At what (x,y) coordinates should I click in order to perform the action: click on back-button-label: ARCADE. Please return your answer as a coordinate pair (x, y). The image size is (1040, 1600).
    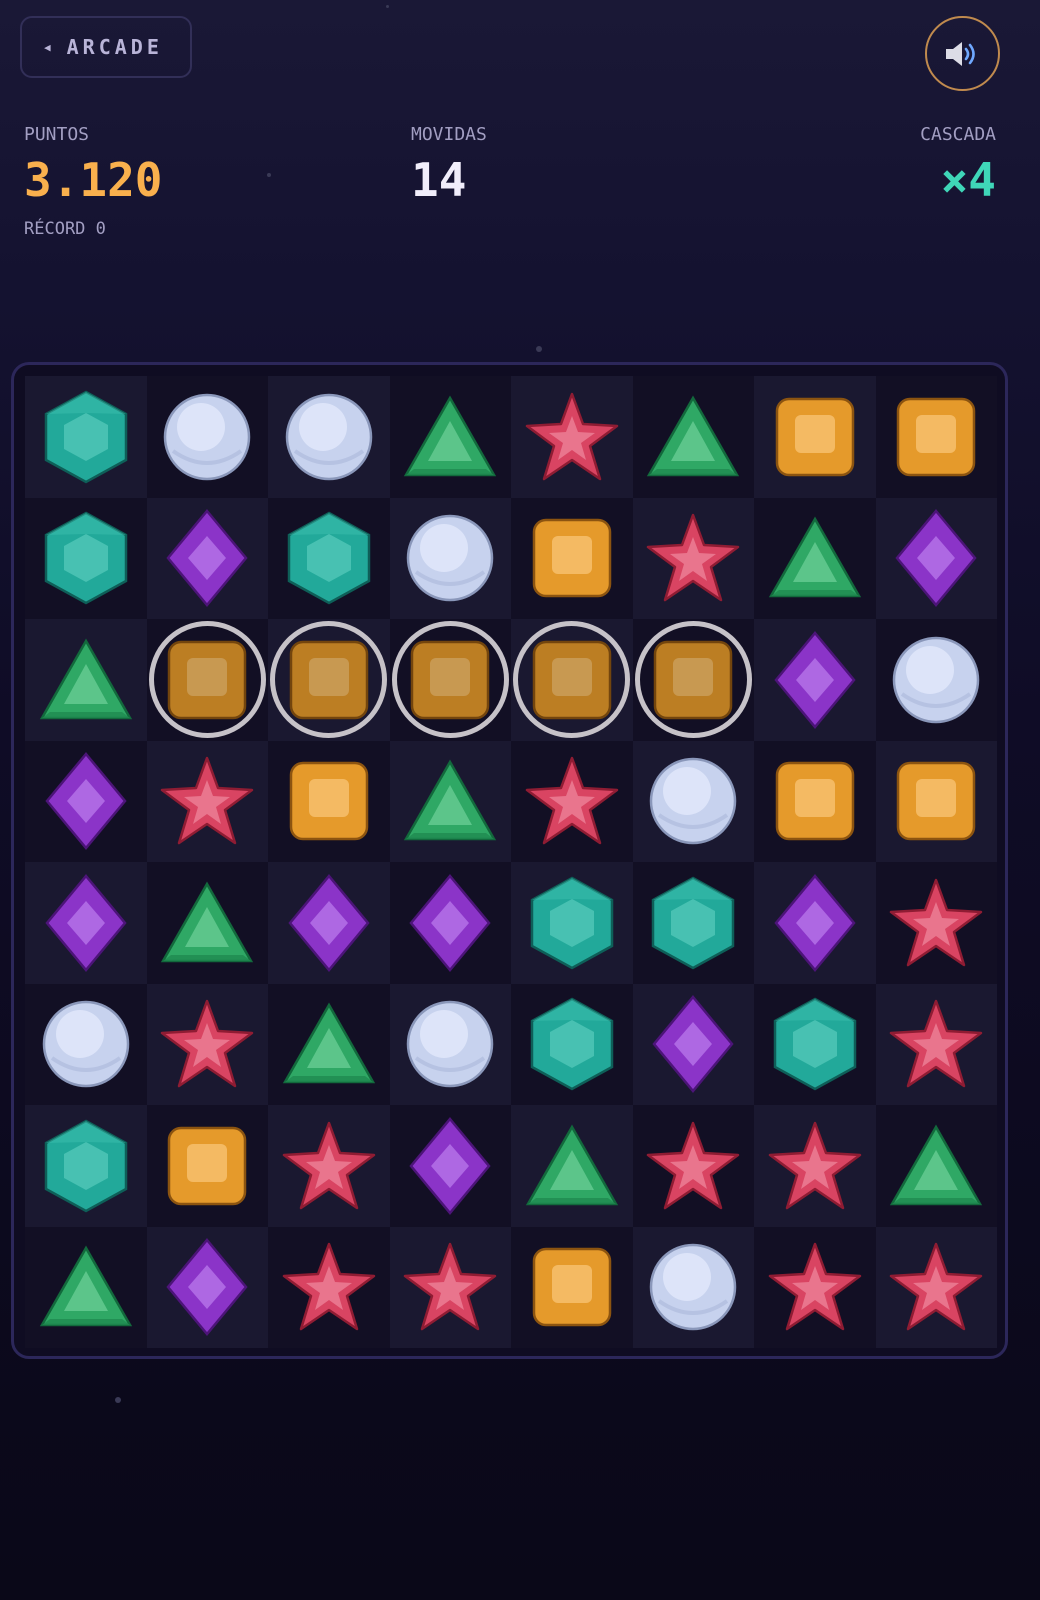
    Looking at the image, I should click on (114, 47).